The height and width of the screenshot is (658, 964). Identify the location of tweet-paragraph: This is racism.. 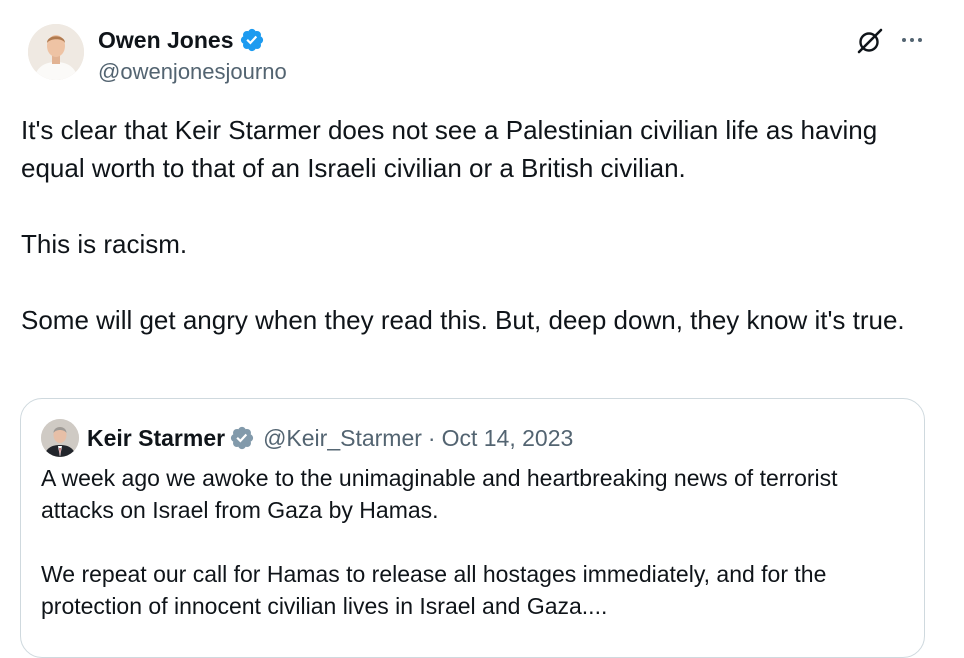
(104, 244).